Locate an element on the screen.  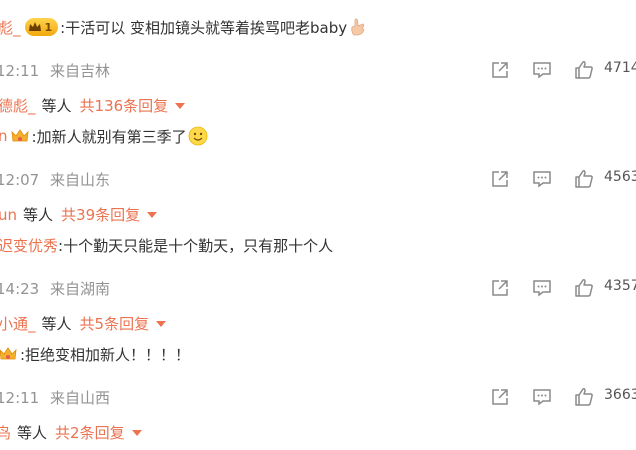
reply-summary: 小通_ 等人 共5条回复 is located at coordinates (83, 323).